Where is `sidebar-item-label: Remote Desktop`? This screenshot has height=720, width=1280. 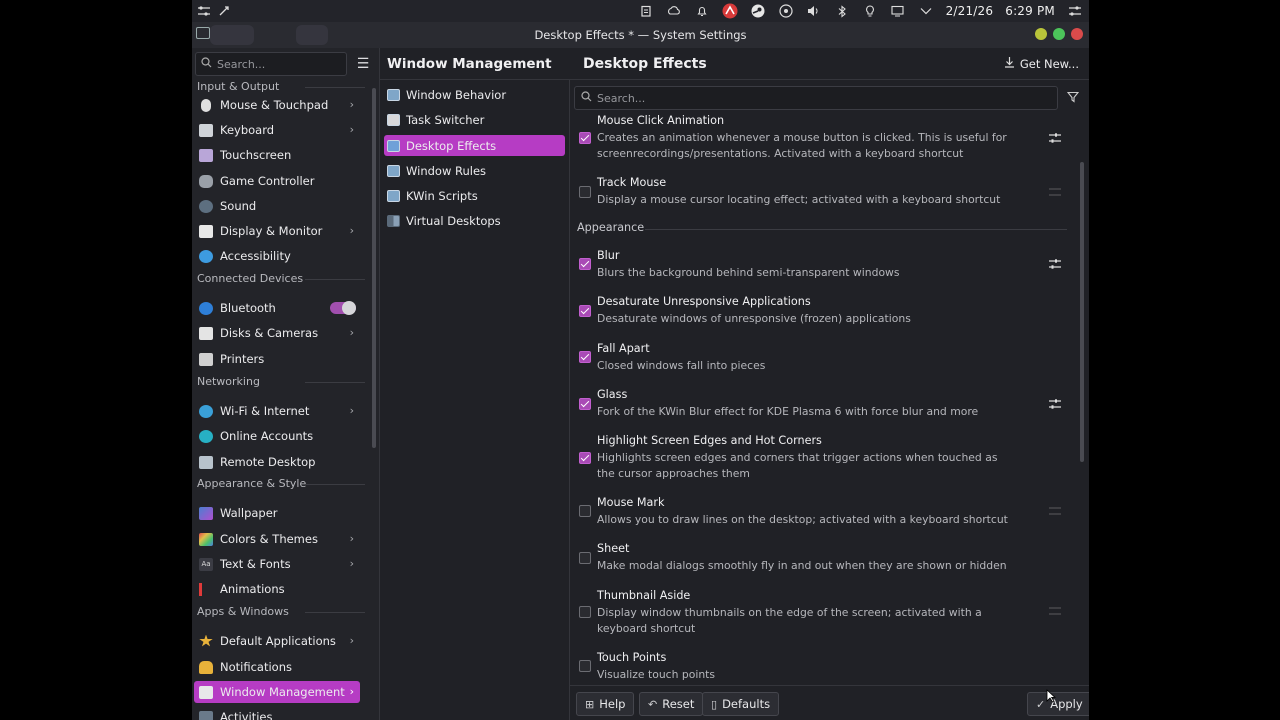 sidebar-item-label: Remote Desktop is located at coordinates (268, 462).